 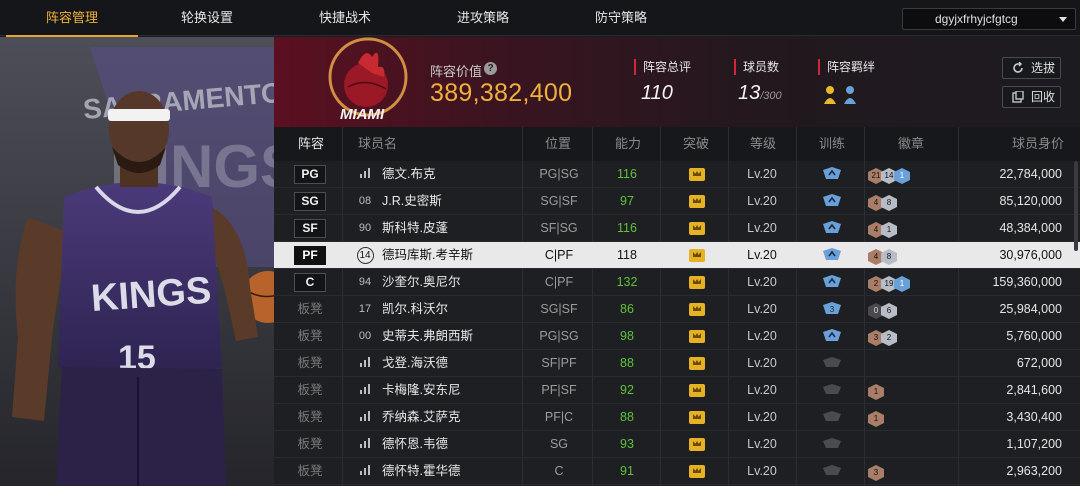 I want to click on player-position: PF|C, so click(x=559, y=417).